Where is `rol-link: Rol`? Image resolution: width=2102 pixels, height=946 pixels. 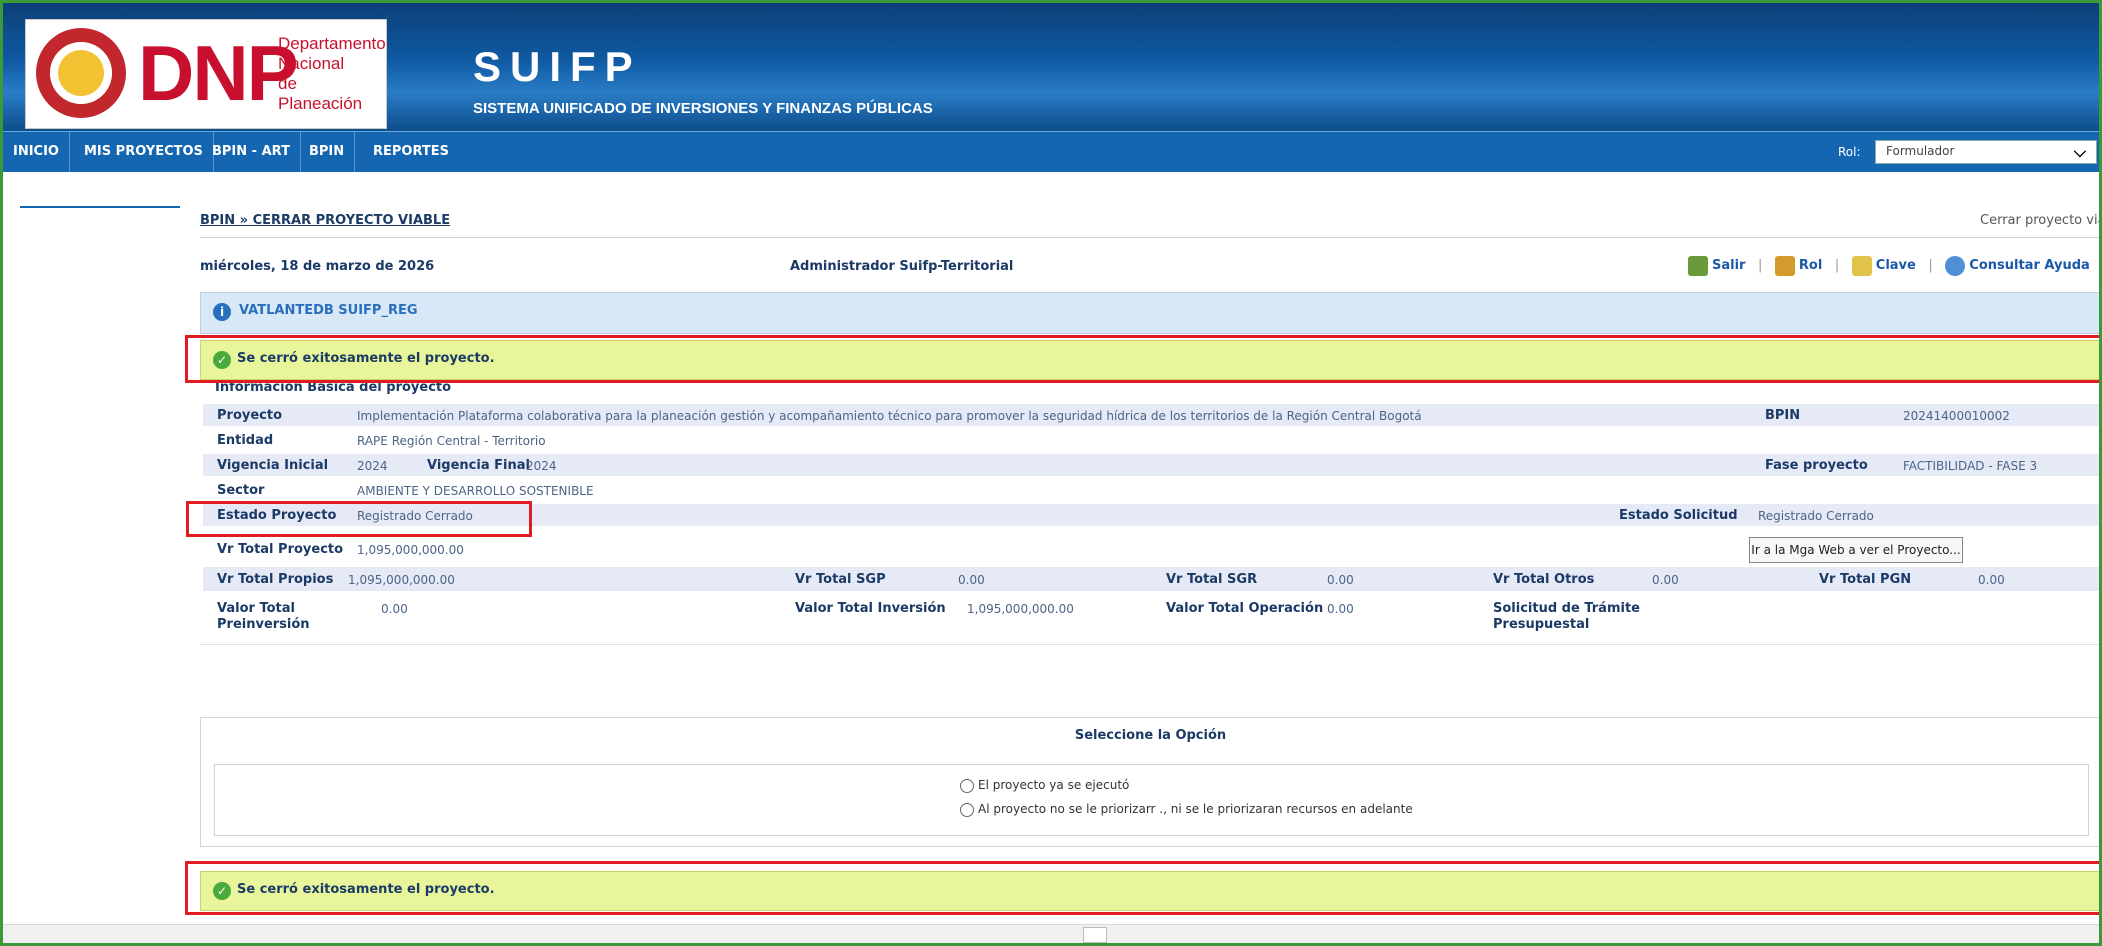
rol-link: Rol is located at coordinates (1810, 265).